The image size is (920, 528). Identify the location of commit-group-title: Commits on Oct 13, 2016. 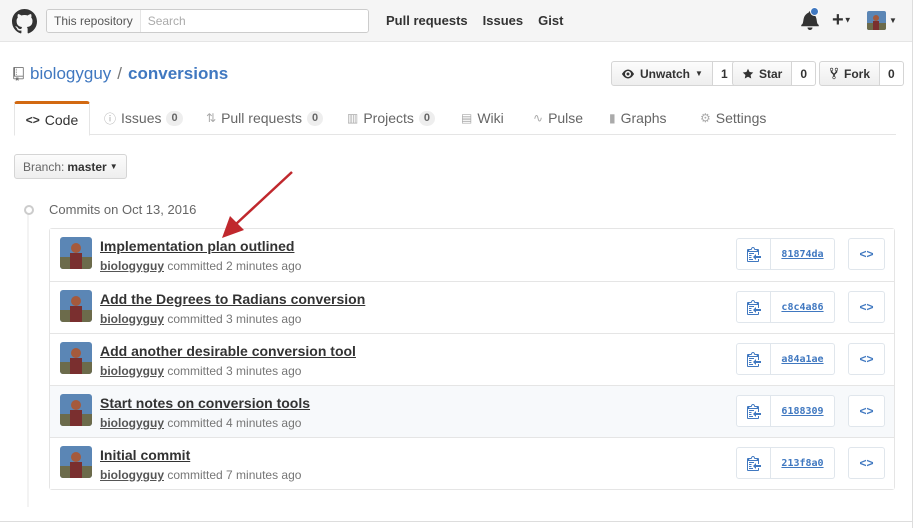
(123, 209).